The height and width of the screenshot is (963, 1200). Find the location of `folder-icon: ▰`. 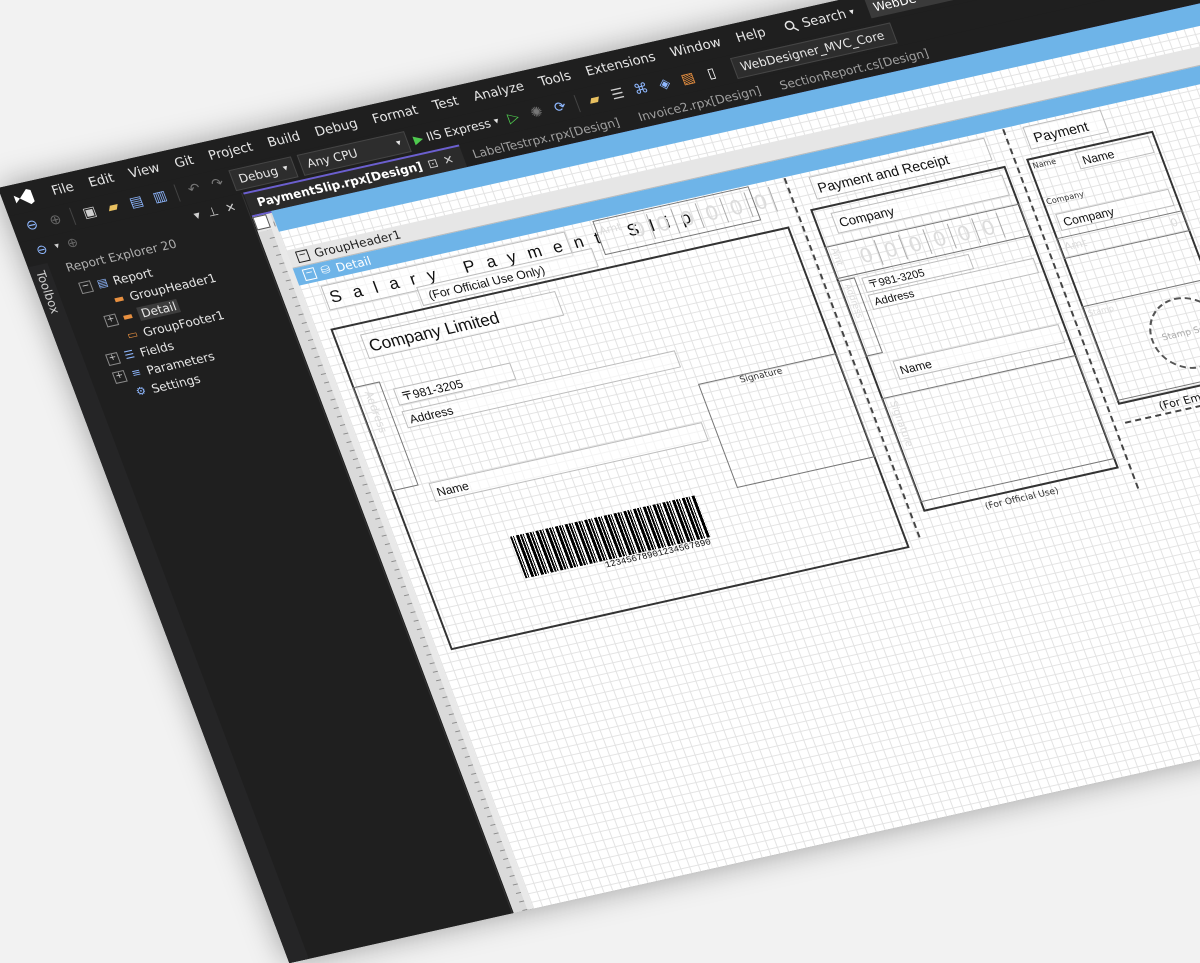

folder-icon: ▰ is located at coordinates (594, 99).